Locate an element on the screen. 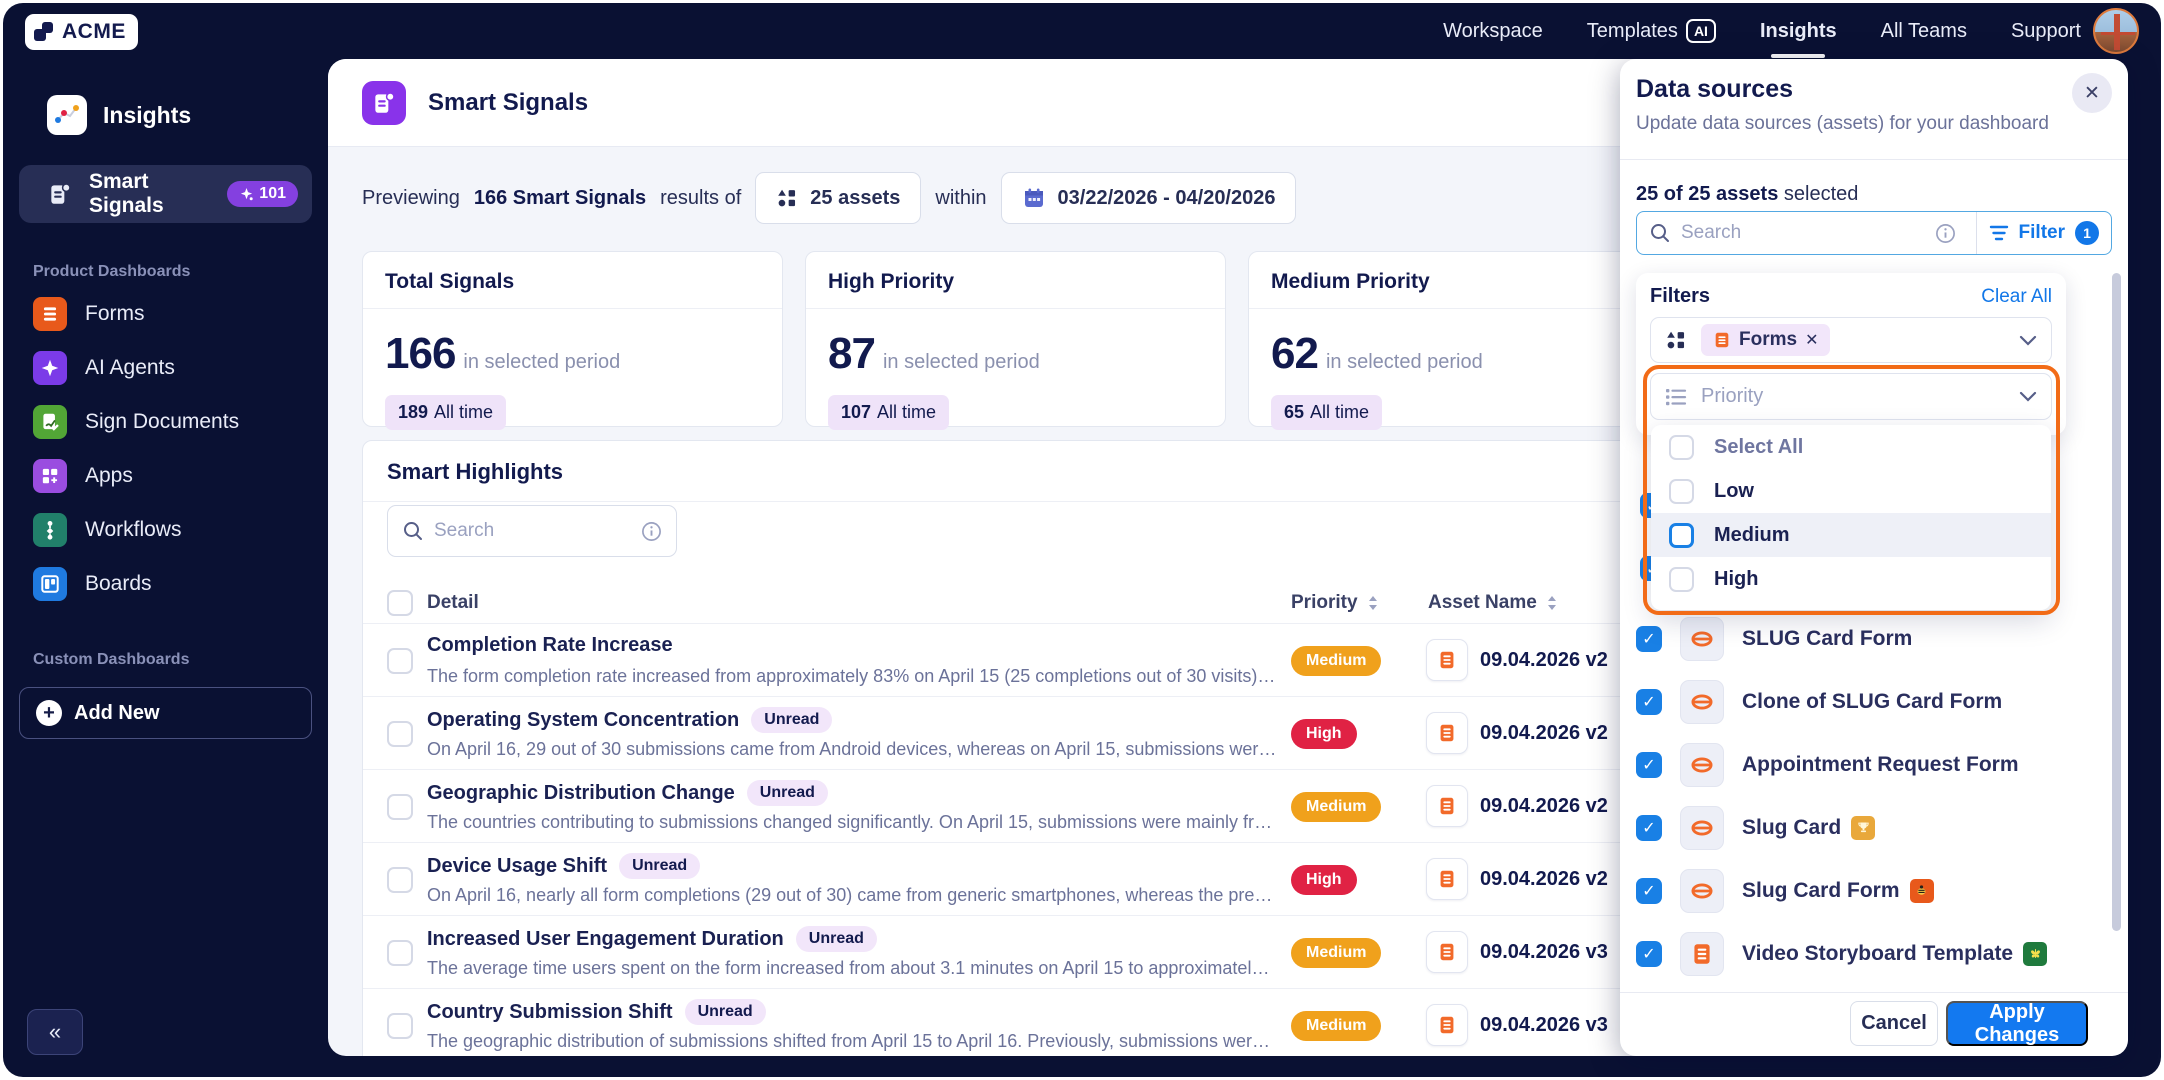 This screenshot has height=1080, width=2164. asset-list-item: ✓ Video Storyboard Template is located at coordinates (1874, 953).